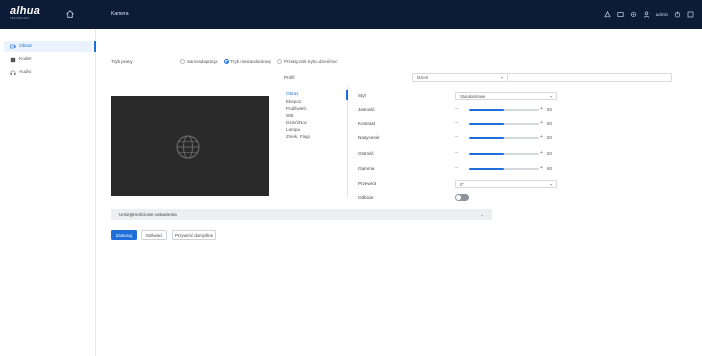 The image size is (702, 356). What do you see at coordinates (423, 77) in the screenshot?
I see `profile-select-value: Dzień` at bounding box center [423, 77].